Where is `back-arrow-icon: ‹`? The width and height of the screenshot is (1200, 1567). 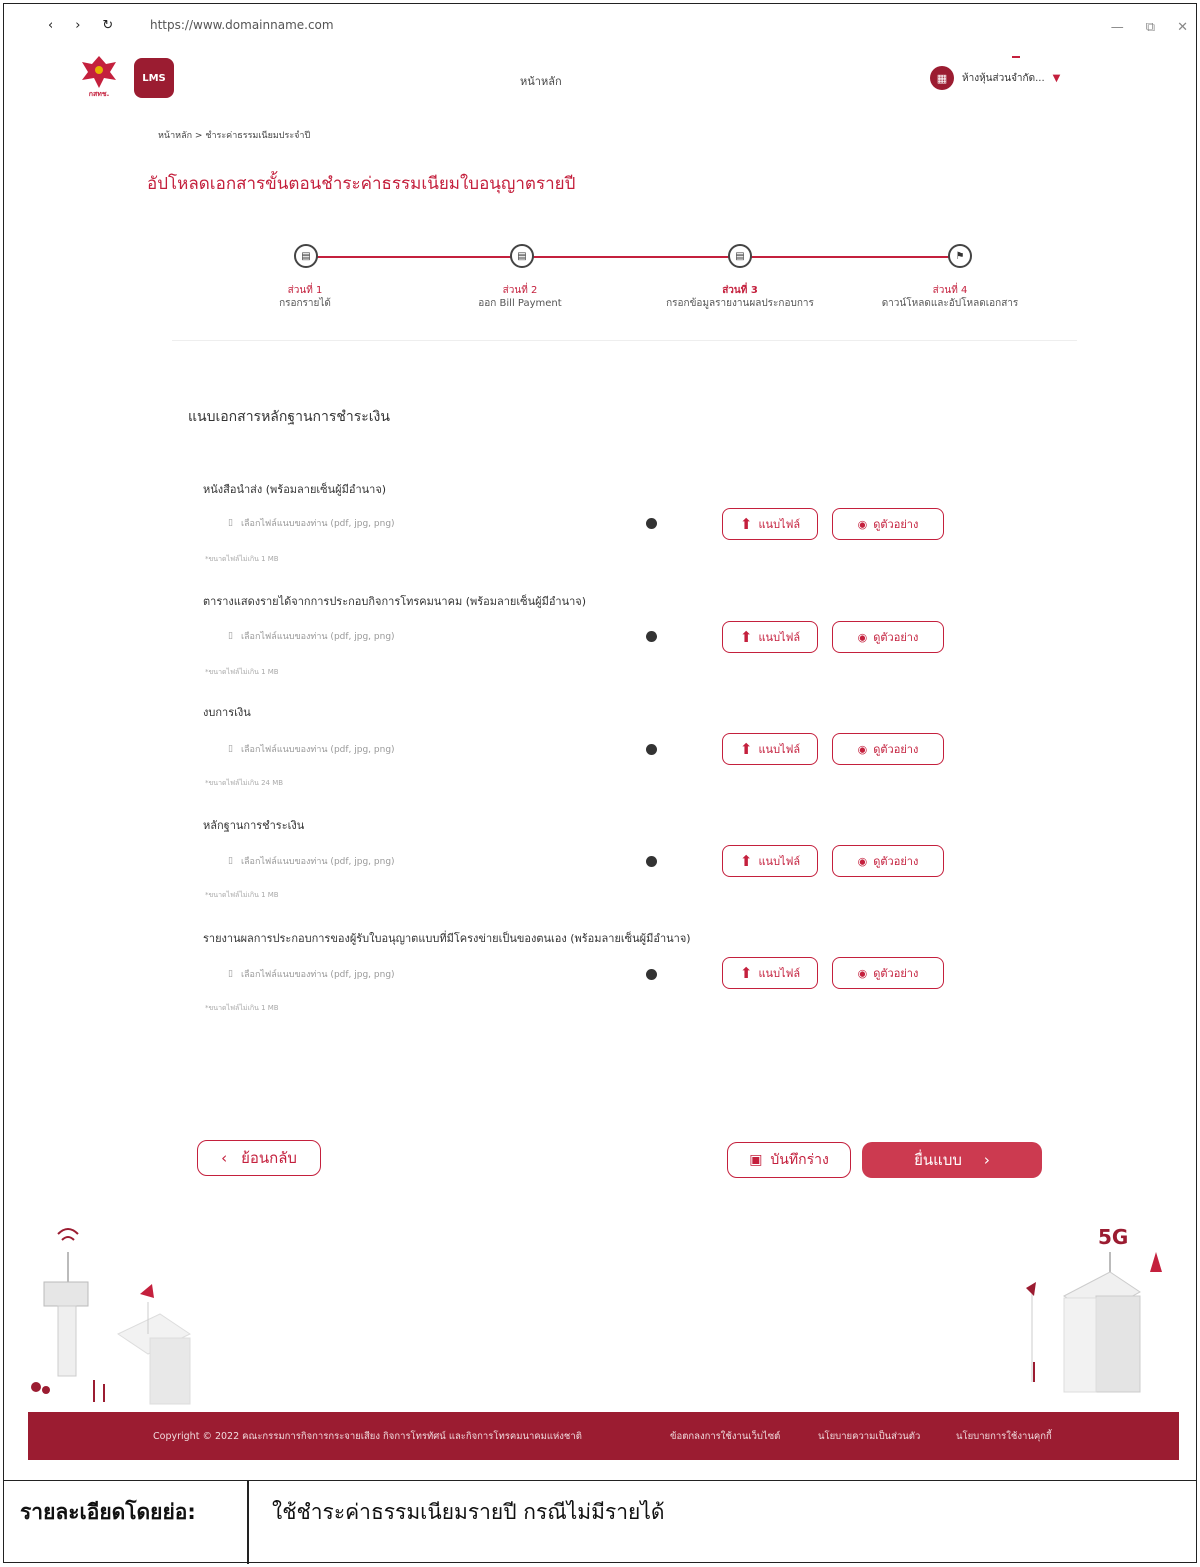 back-arrow-icon: ‹ is located at coordinates (50, 25).